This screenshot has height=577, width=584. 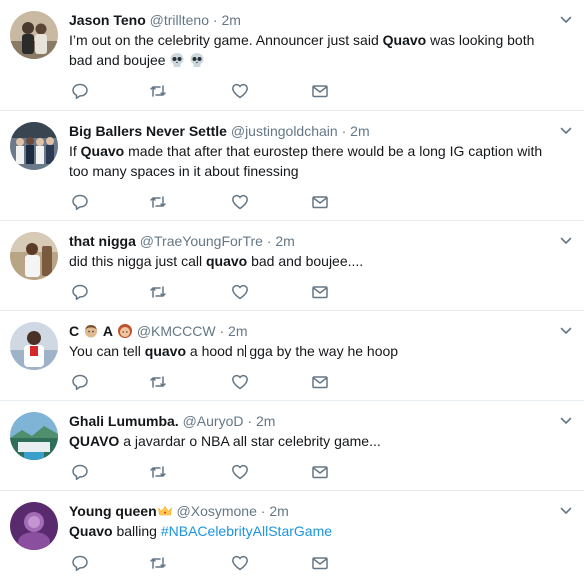 I want to click on username: @AuryoD, so click(x=213, y=421).